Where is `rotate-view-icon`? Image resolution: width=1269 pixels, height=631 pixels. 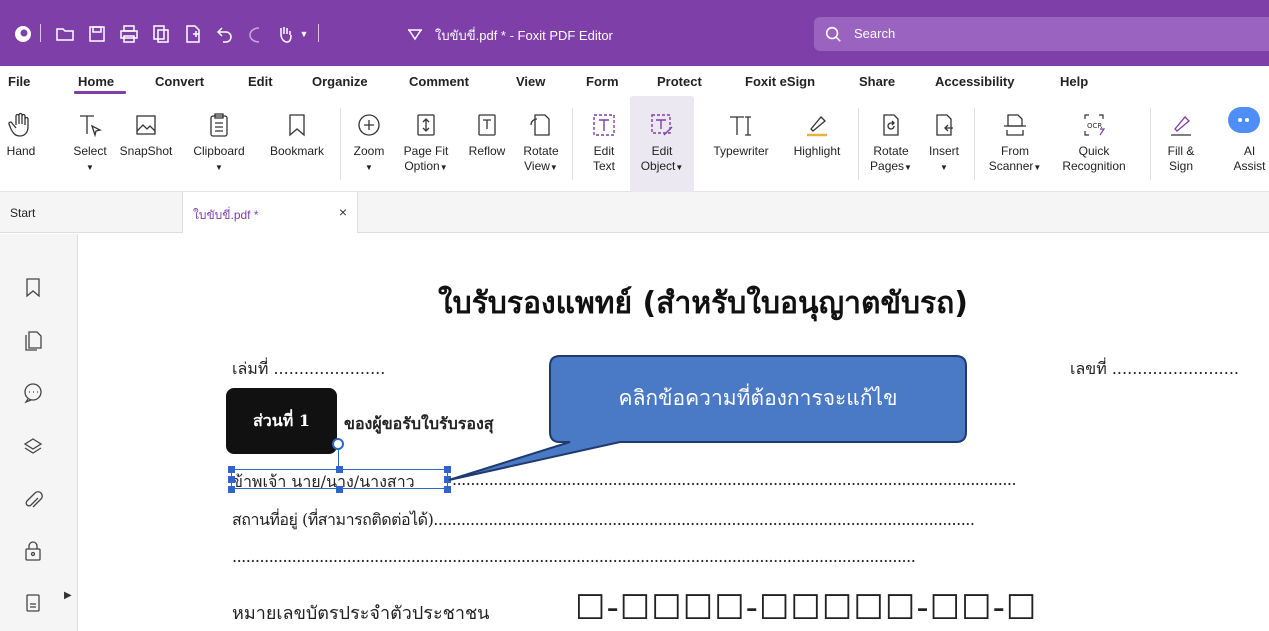
rotate-view-icon is located at coordinates (541, 125).